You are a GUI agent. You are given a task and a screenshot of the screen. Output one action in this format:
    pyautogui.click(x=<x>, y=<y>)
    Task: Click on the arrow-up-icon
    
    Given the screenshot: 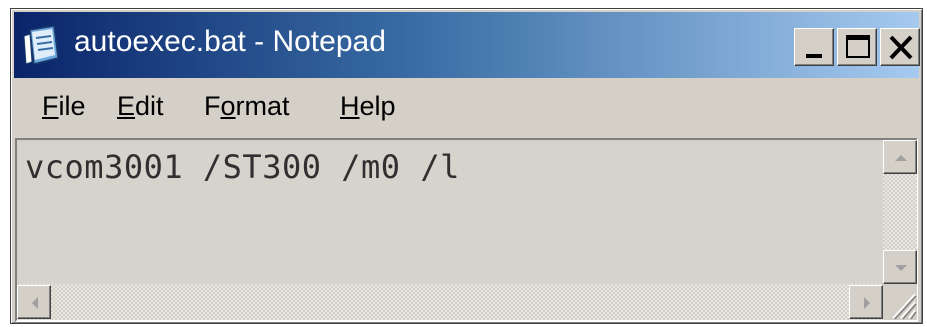 What is the action you would take?
    pyautogui.click(x=901, y=158)
    